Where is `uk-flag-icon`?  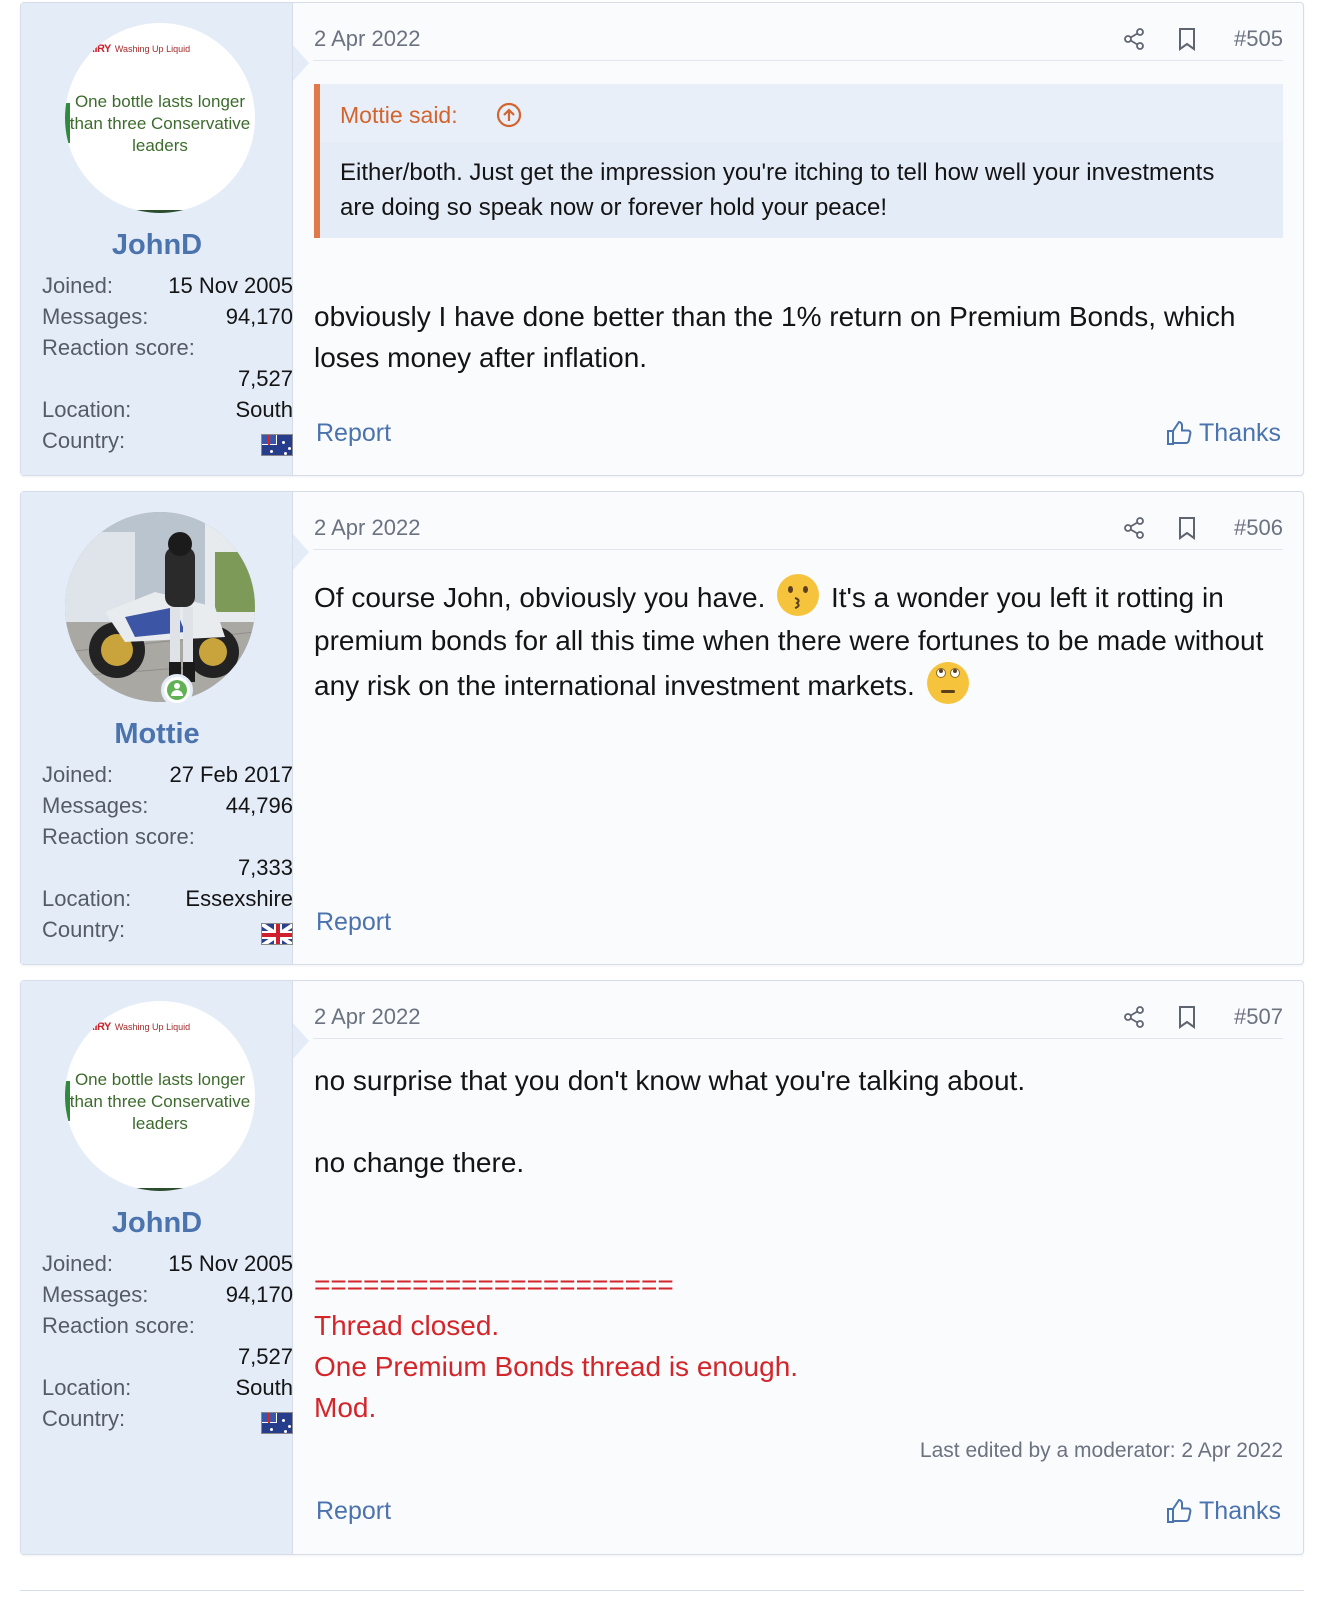 uk-flag-icon is located at coordinates (277, 934).